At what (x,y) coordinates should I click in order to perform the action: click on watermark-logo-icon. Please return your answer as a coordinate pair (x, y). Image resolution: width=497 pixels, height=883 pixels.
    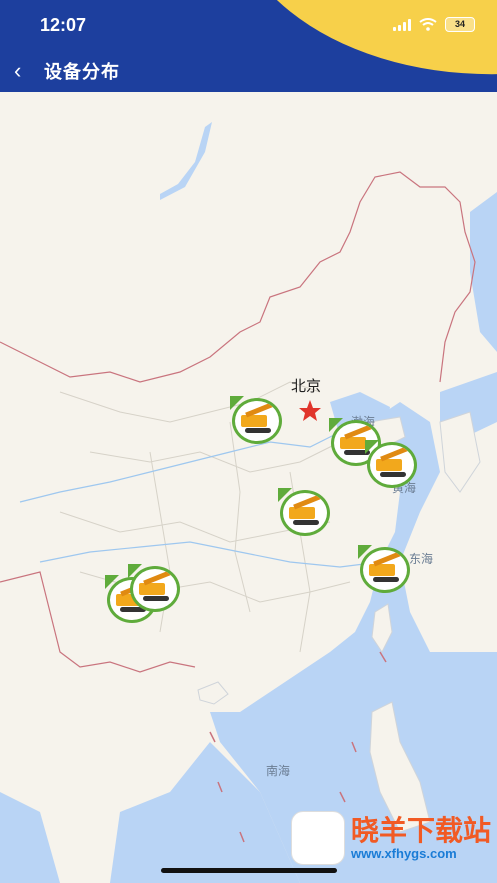
    Looking at the image, I should click on (317, 838).